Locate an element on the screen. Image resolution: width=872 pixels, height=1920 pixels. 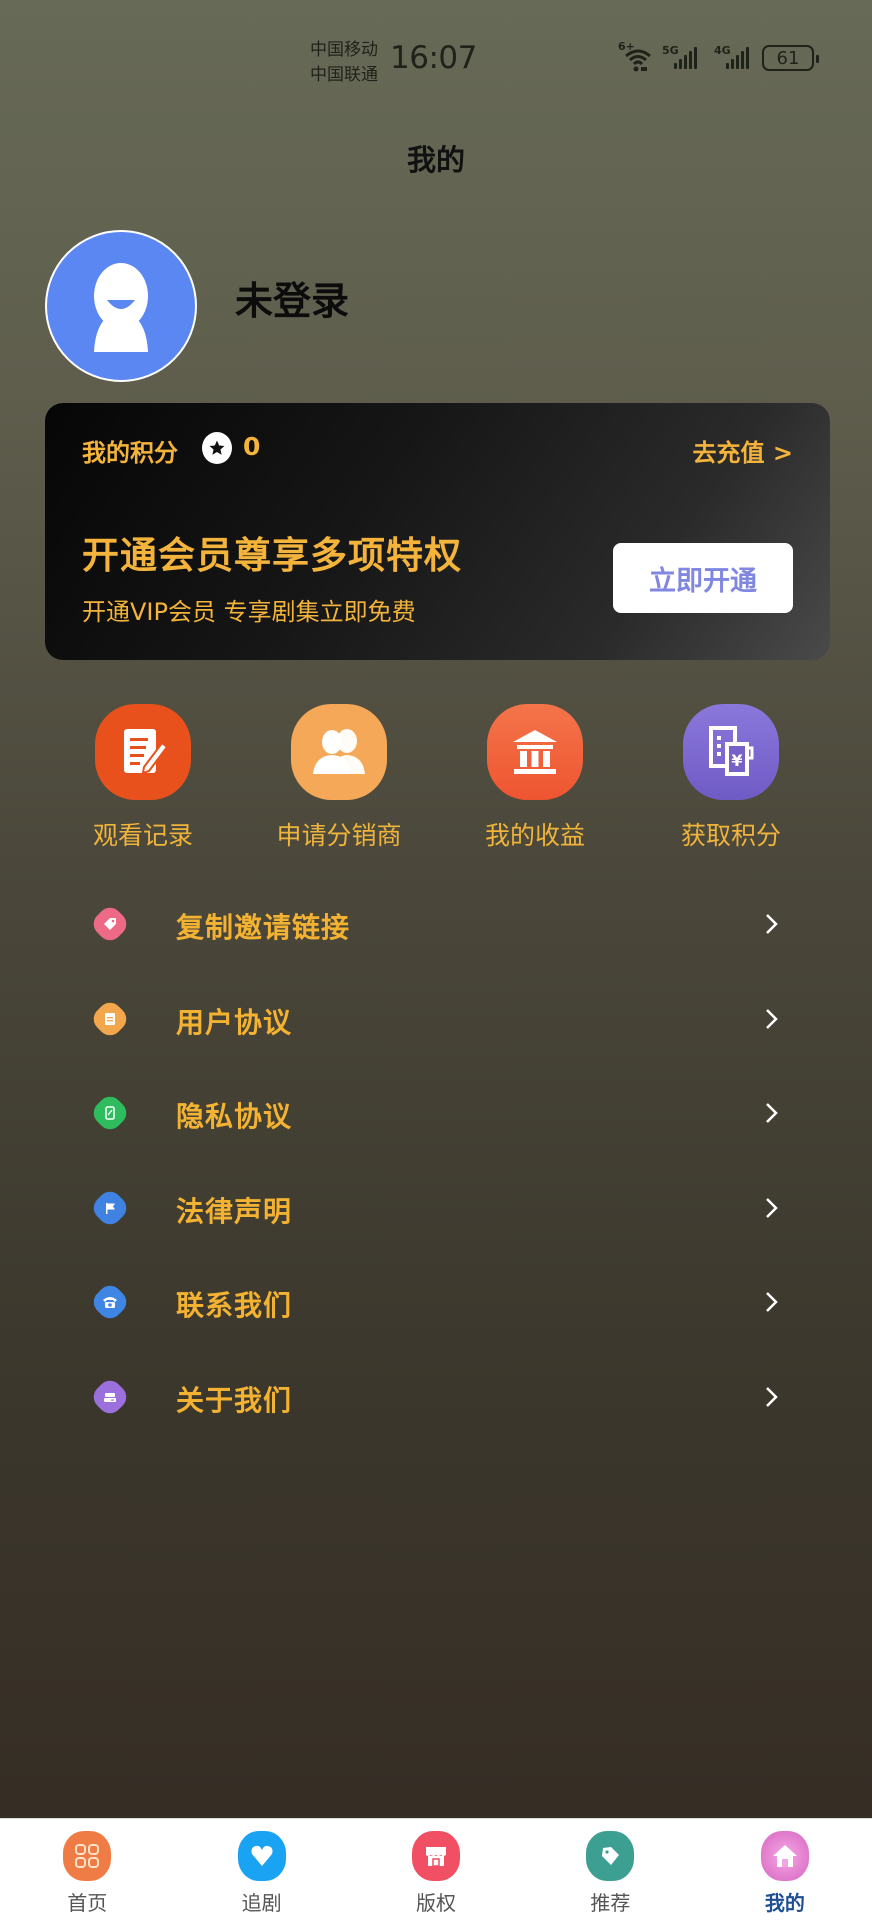
status-time: 16:07 is located at coordinates (433, 58).